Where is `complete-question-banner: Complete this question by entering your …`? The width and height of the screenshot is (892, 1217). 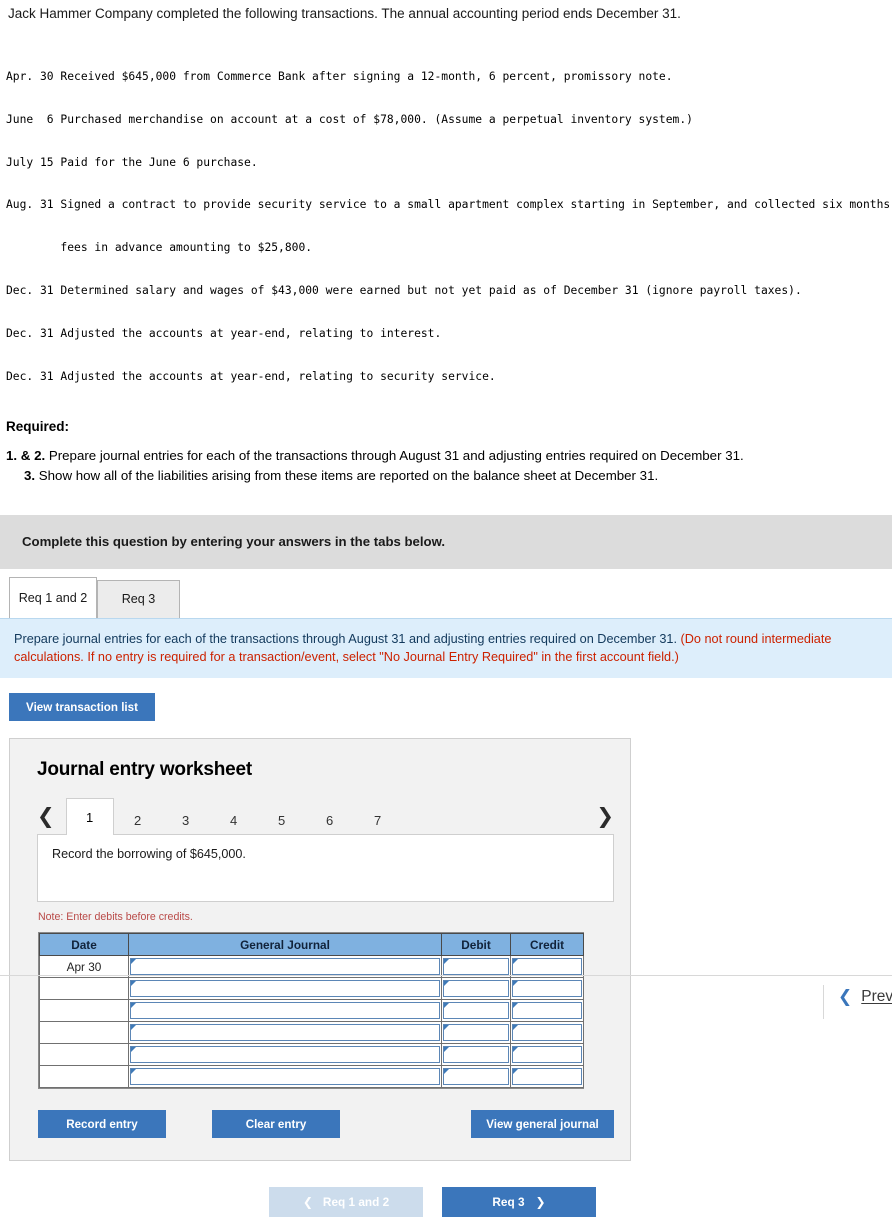
complete-question-banner: Complete this question by entering your … is located at coordinates (446, 541).